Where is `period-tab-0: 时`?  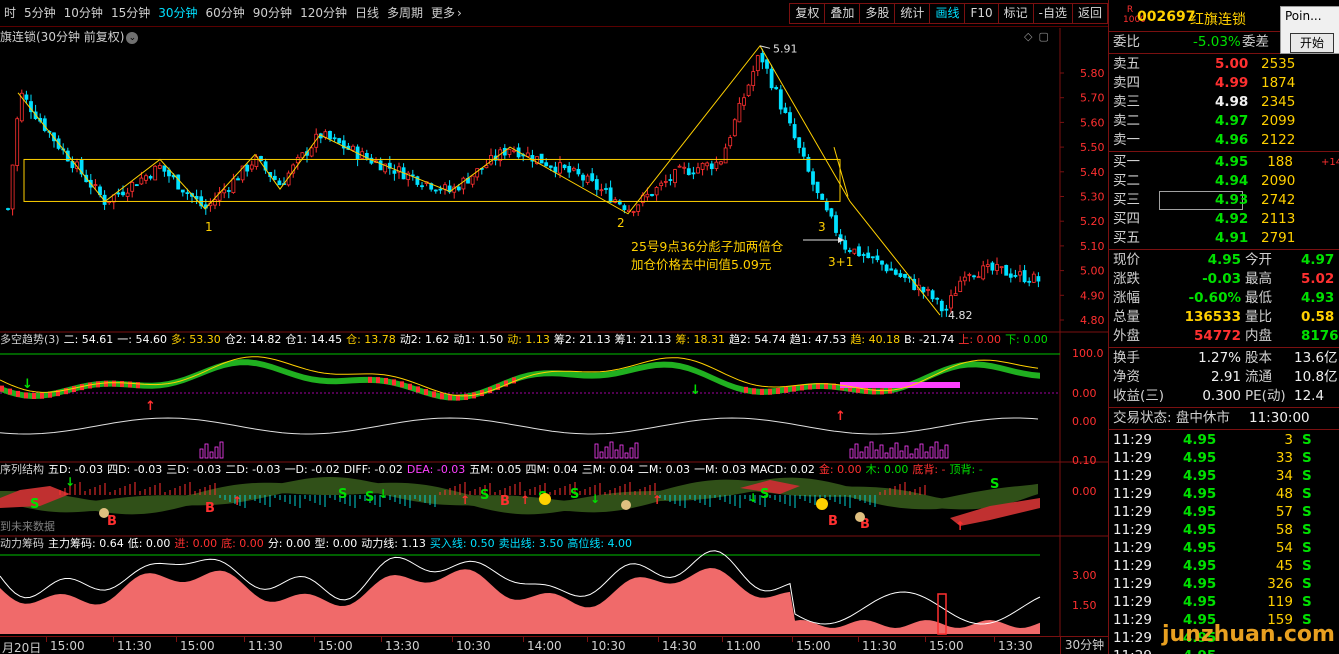
period-tab-0: 时 is located at coordinates (10, 13).